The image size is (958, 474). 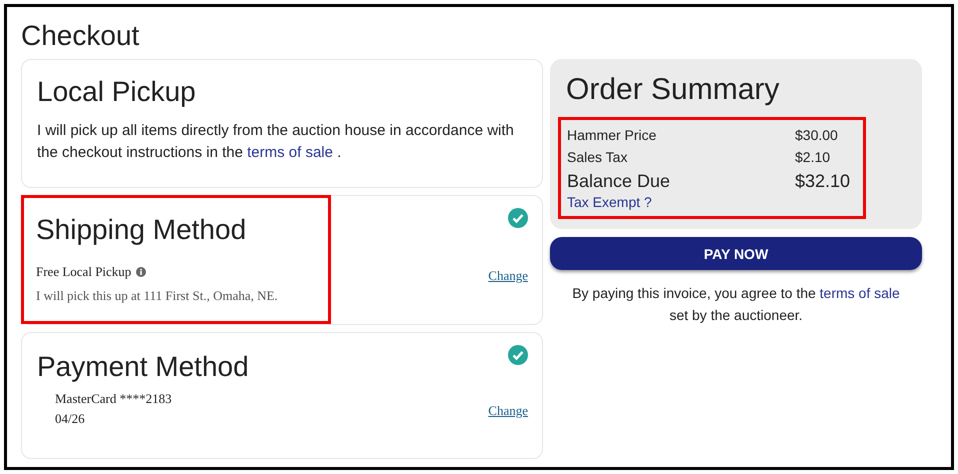 I want to click on summary-amount: $2.10, so click(x=812, y=157).